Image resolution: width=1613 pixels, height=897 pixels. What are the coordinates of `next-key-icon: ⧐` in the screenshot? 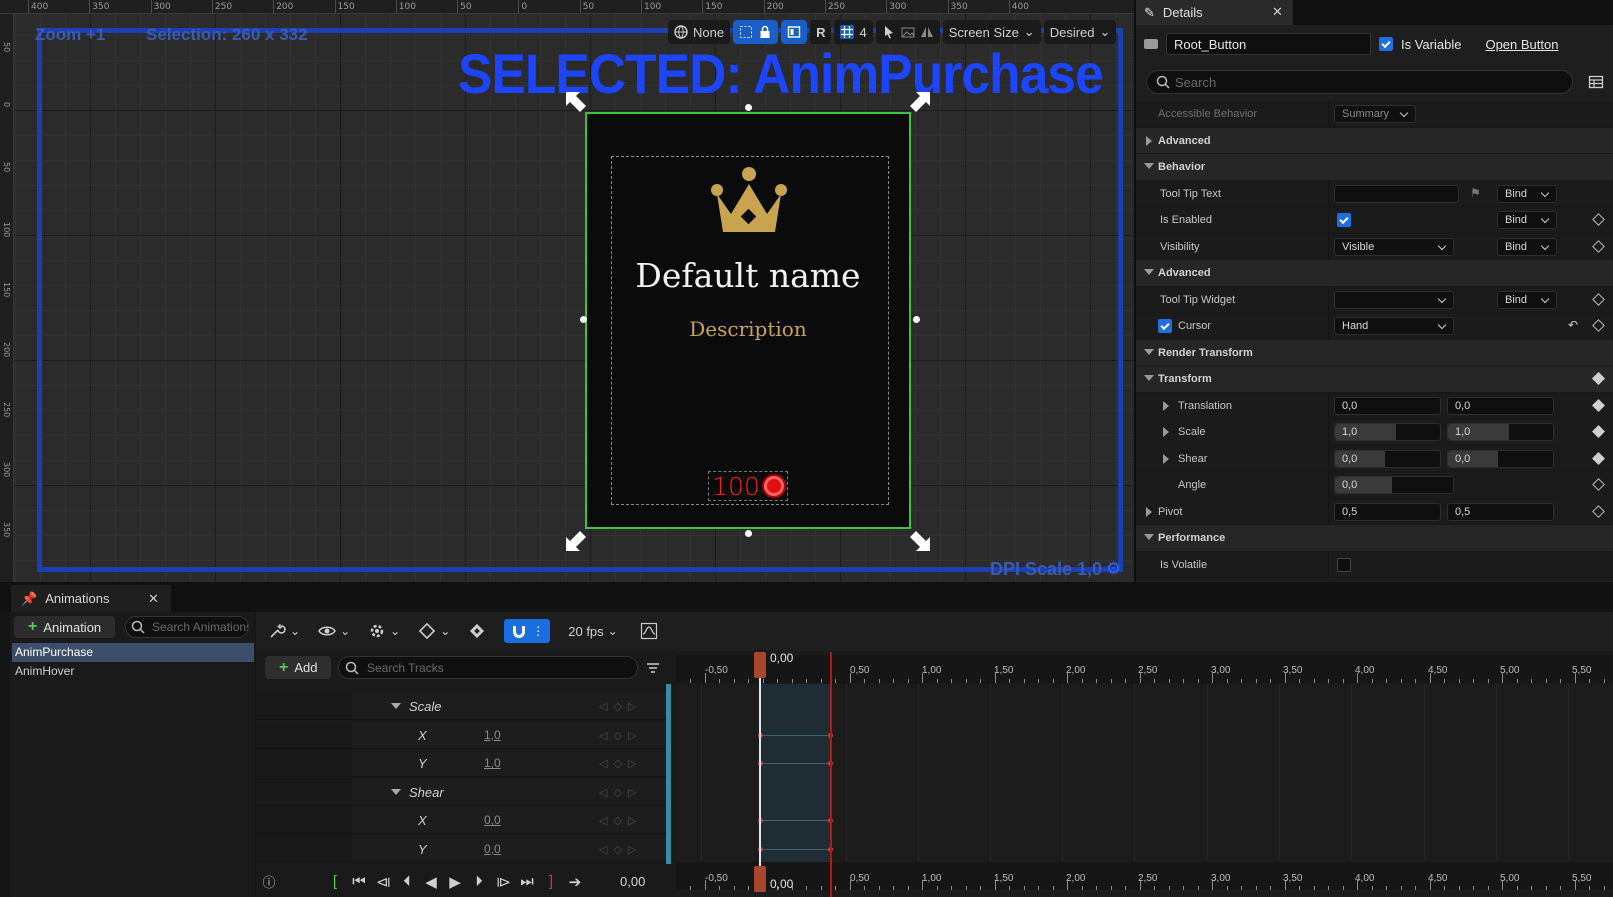 It's located at (503, 882).